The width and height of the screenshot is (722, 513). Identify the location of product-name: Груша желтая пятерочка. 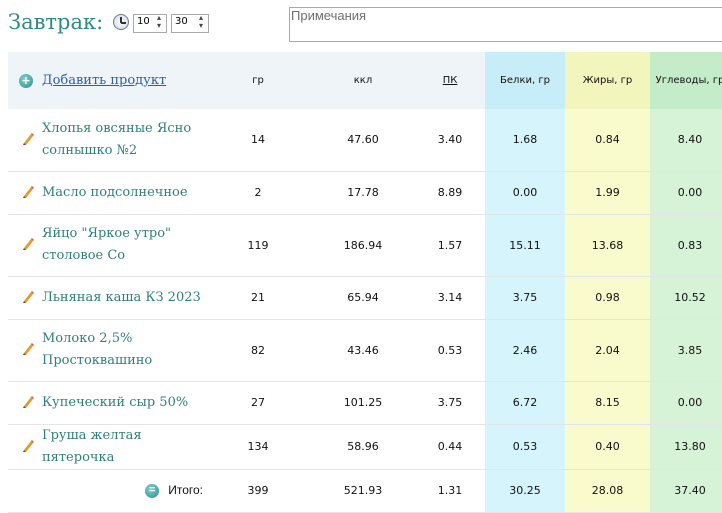
(106, 447).